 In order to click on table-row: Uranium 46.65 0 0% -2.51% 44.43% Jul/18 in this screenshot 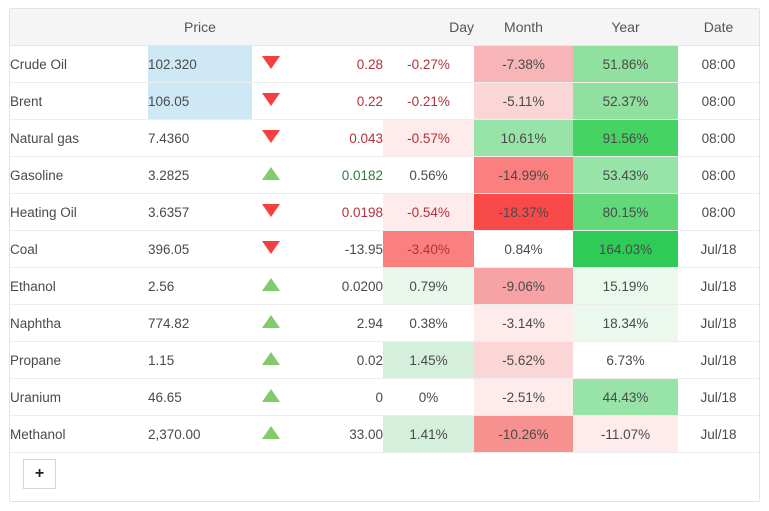, I will do `click(384, 397)`.